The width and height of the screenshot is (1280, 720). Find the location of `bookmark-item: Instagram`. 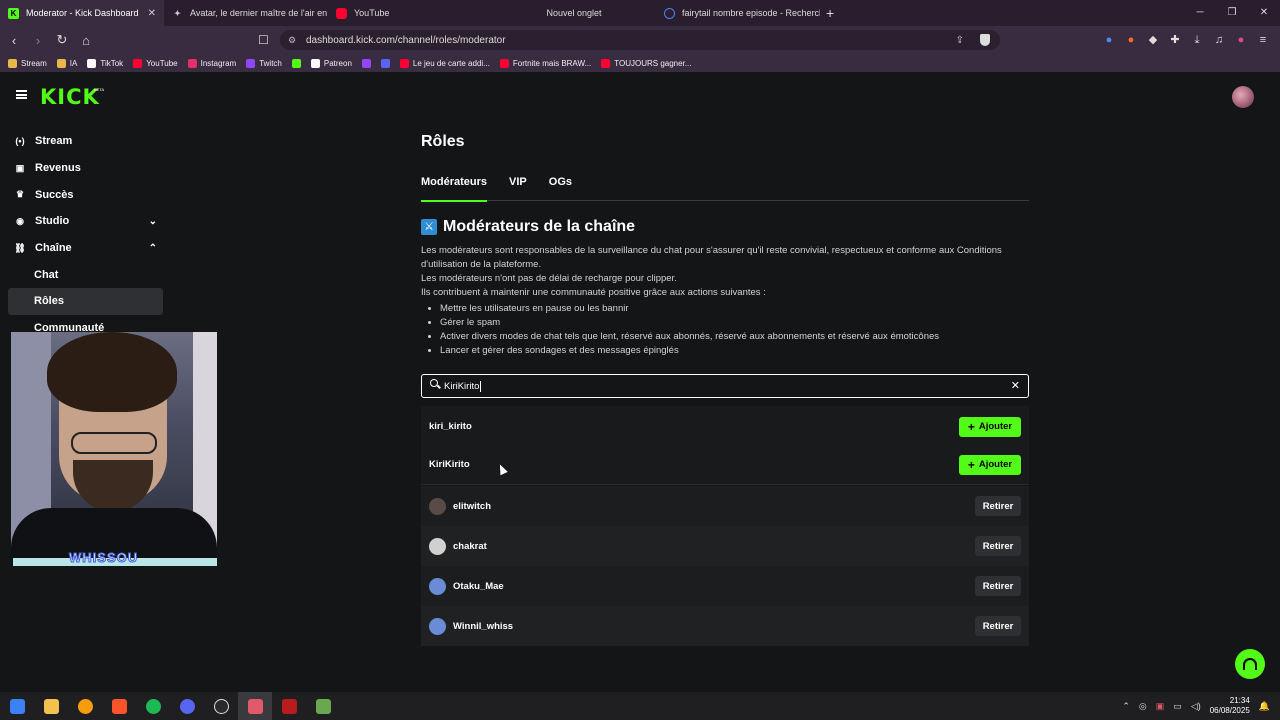

bookmark-item: Instagram is located at coordinates (211, 63).